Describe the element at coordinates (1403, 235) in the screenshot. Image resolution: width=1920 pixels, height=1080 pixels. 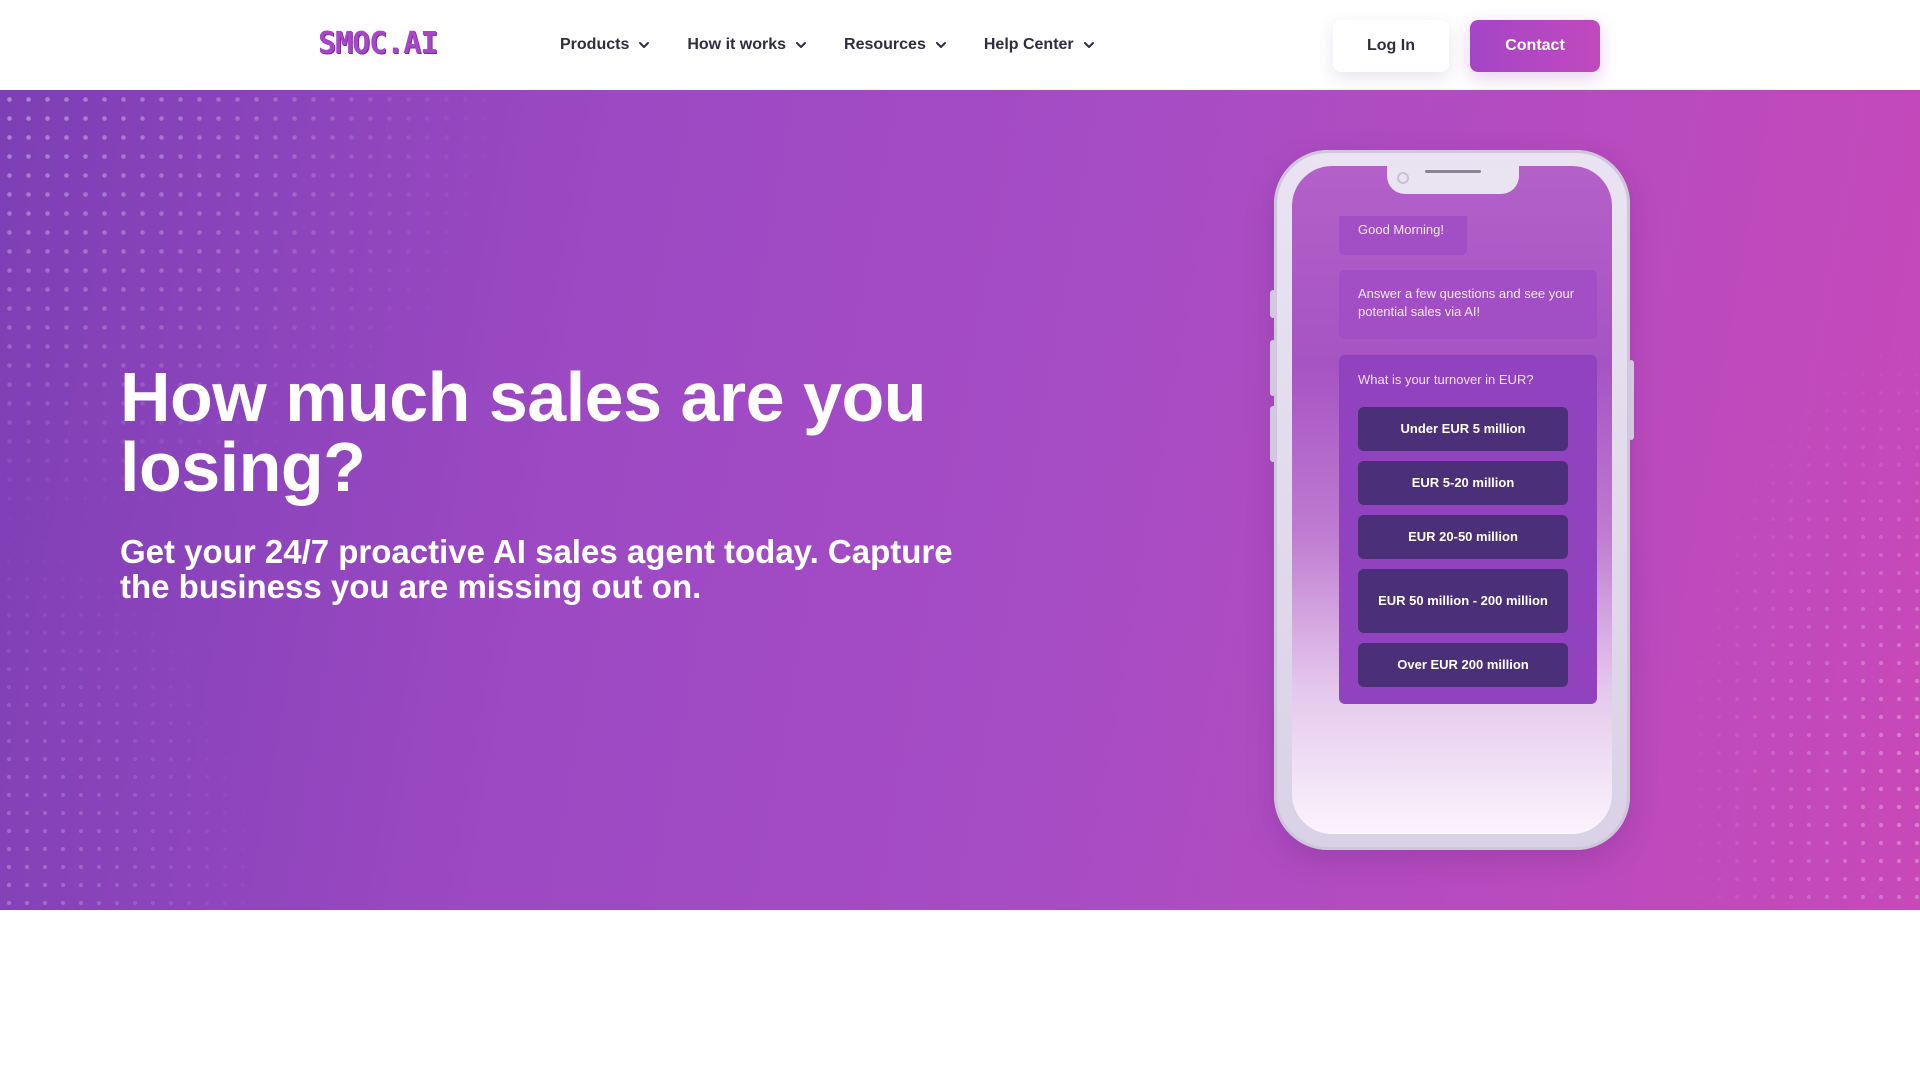
I see `chat-bubble-greeting: Good Morning!` at that location.